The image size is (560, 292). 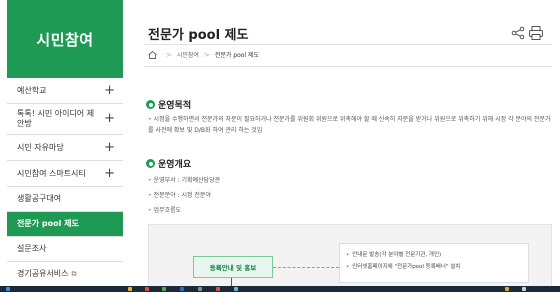 What do you see at coordinates (32, 248) in the screenshot?
I see `sidebar-item-label: 설문조사` at bounding box center [32, 248].